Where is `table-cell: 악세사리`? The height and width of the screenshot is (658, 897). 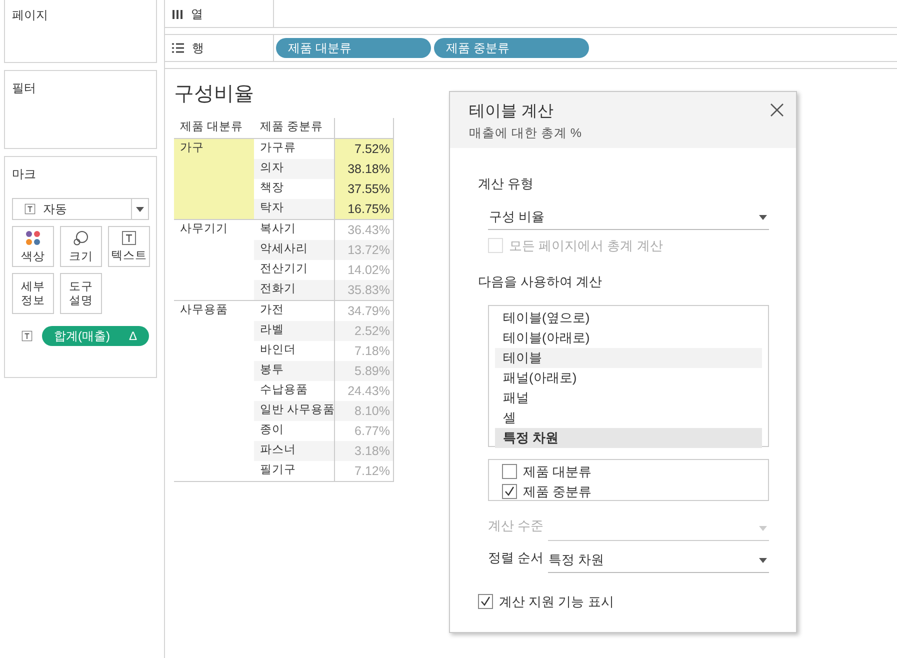 table-cell: 악세사리 is located at coordinates (294, 250).